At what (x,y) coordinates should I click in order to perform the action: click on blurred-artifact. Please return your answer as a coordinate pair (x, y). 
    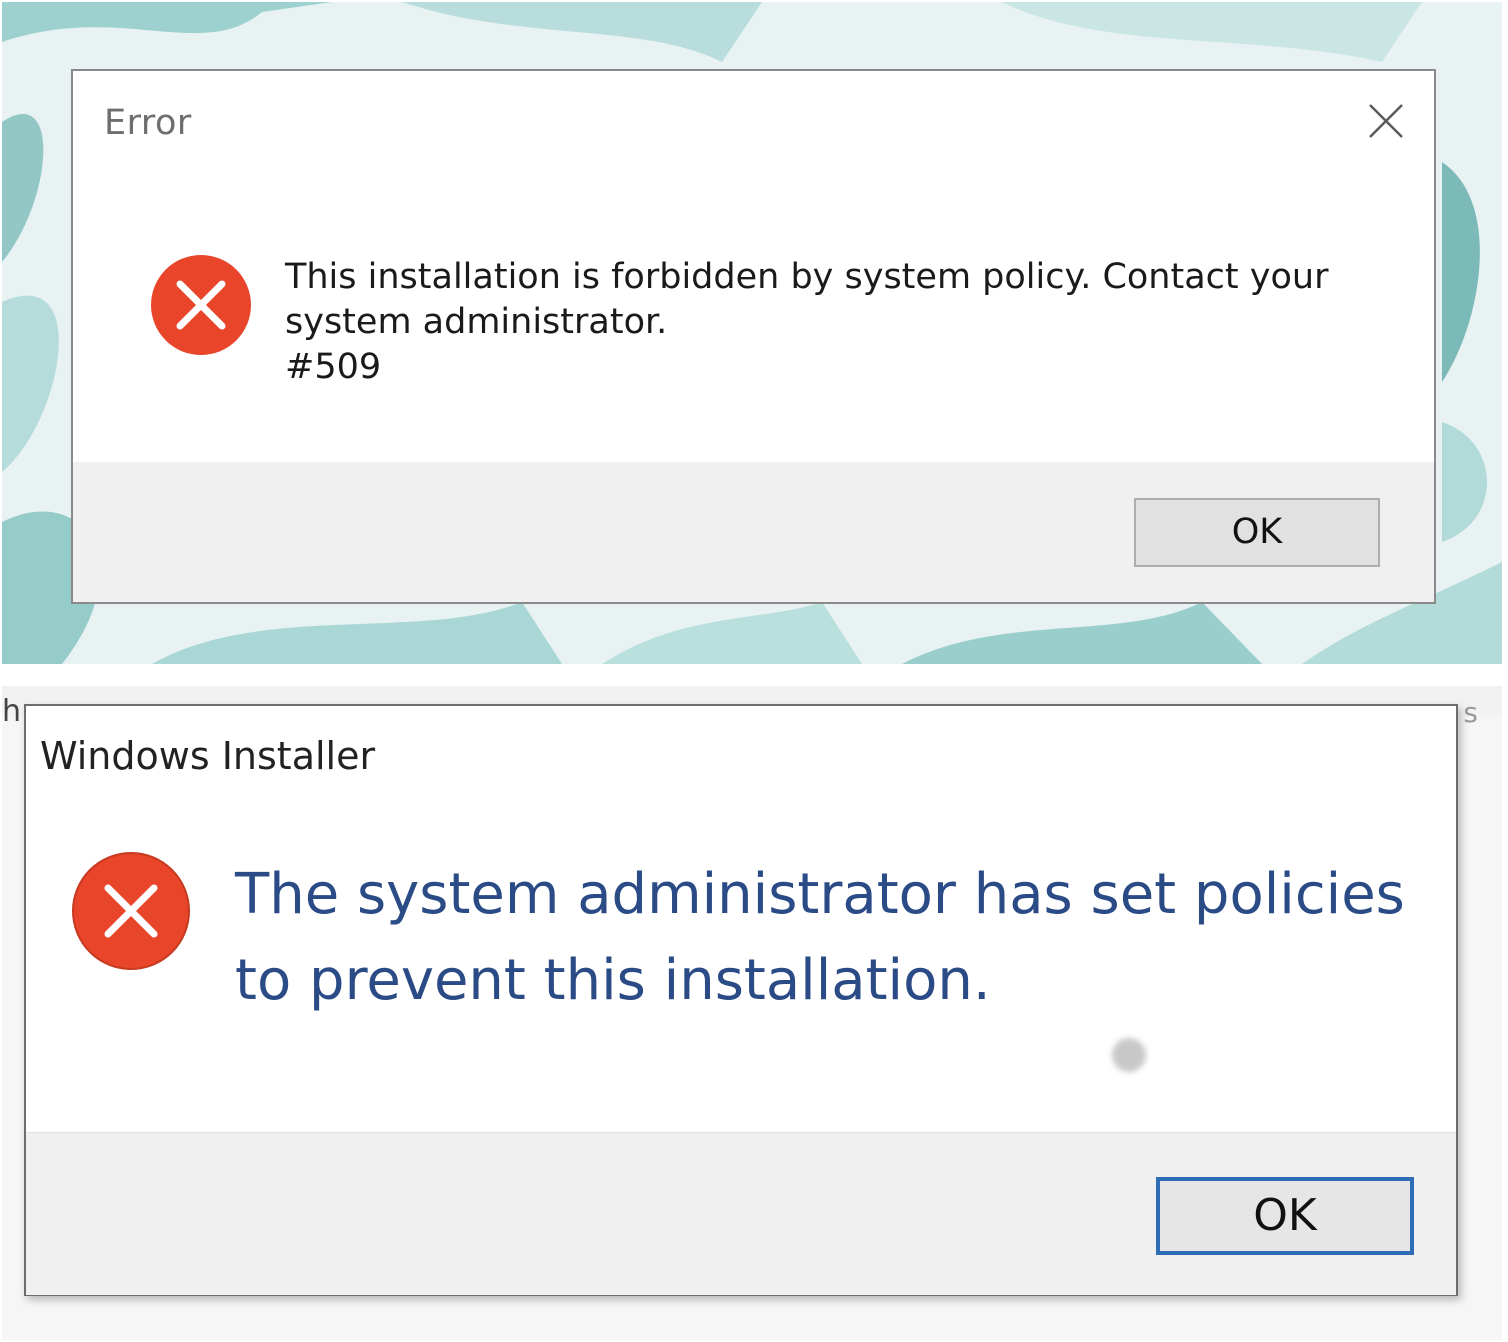
    Looking at the image, I should click on (1129, 1055).